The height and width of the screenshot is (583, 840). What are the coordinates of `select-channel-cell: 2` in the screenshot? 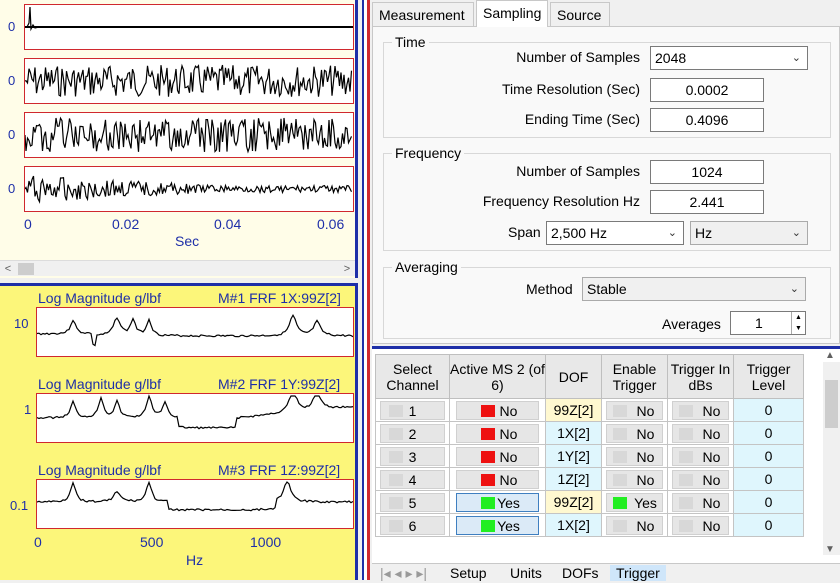 It's located at (412, 433).